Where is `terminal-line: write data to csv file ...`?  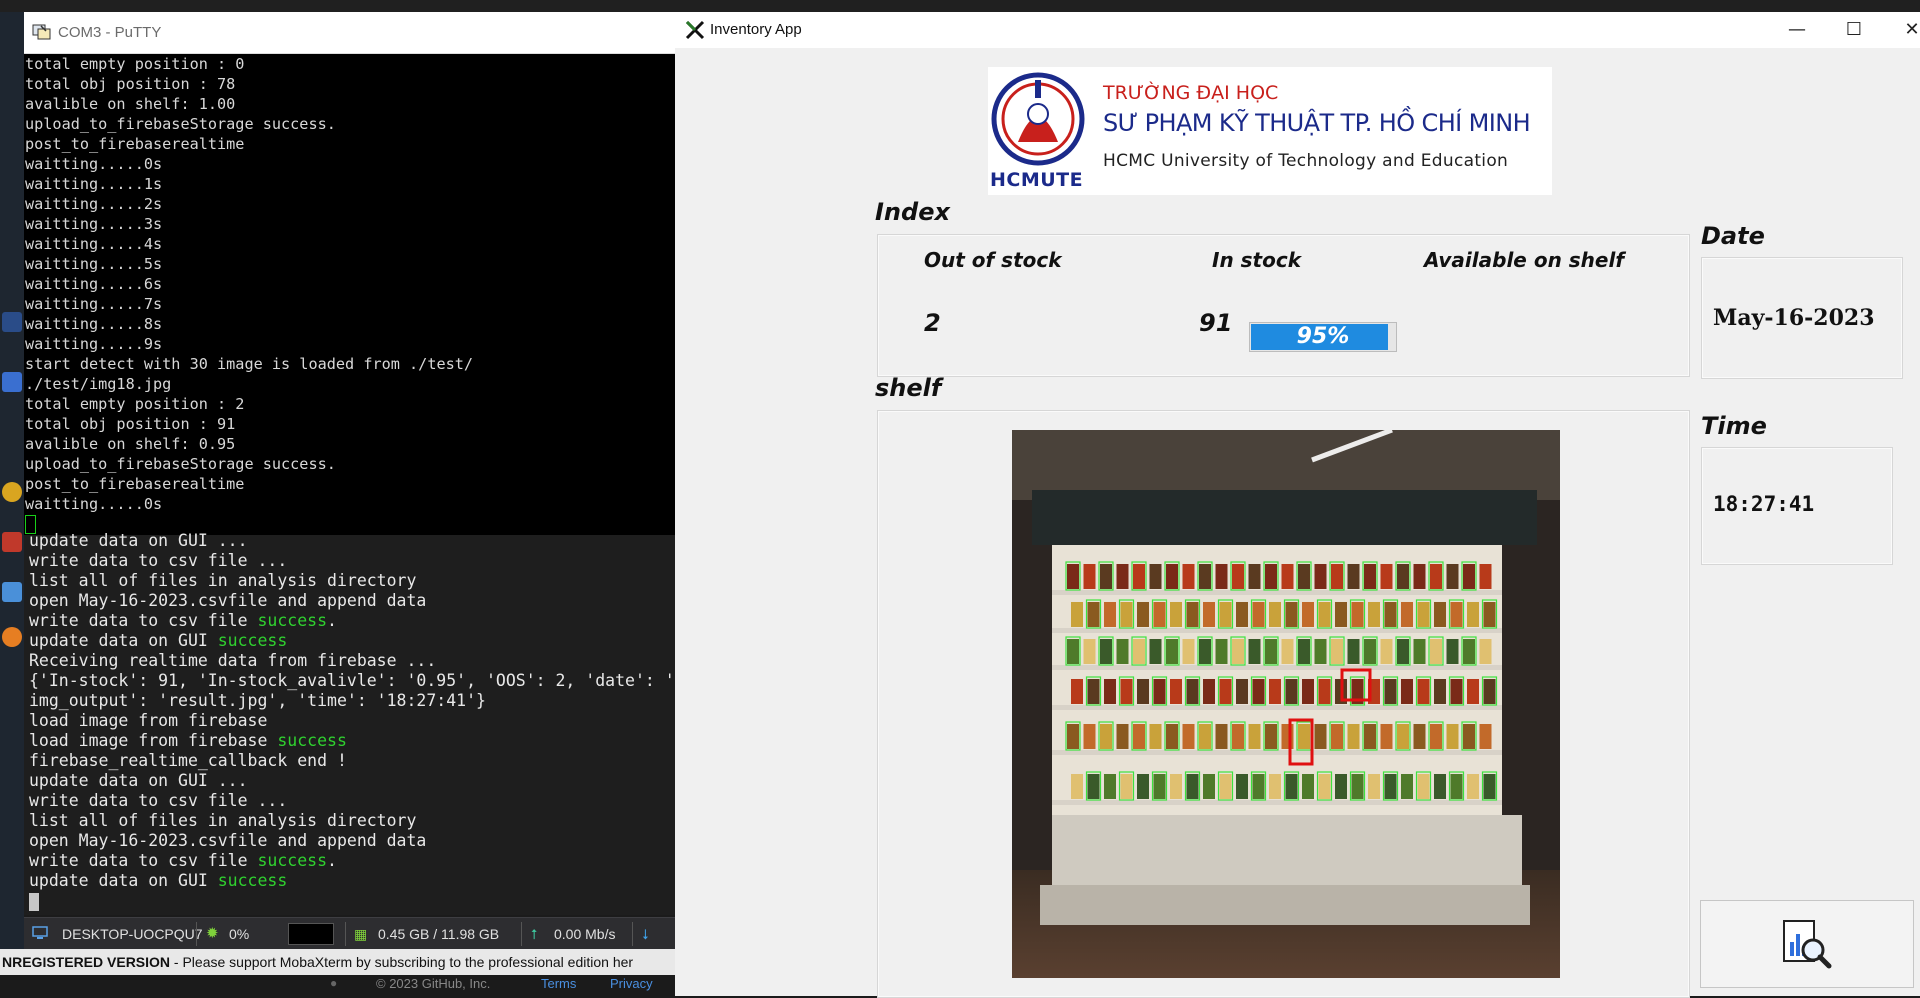
terminal-line: write data to csv file ... is located at coordinates (354, 801).